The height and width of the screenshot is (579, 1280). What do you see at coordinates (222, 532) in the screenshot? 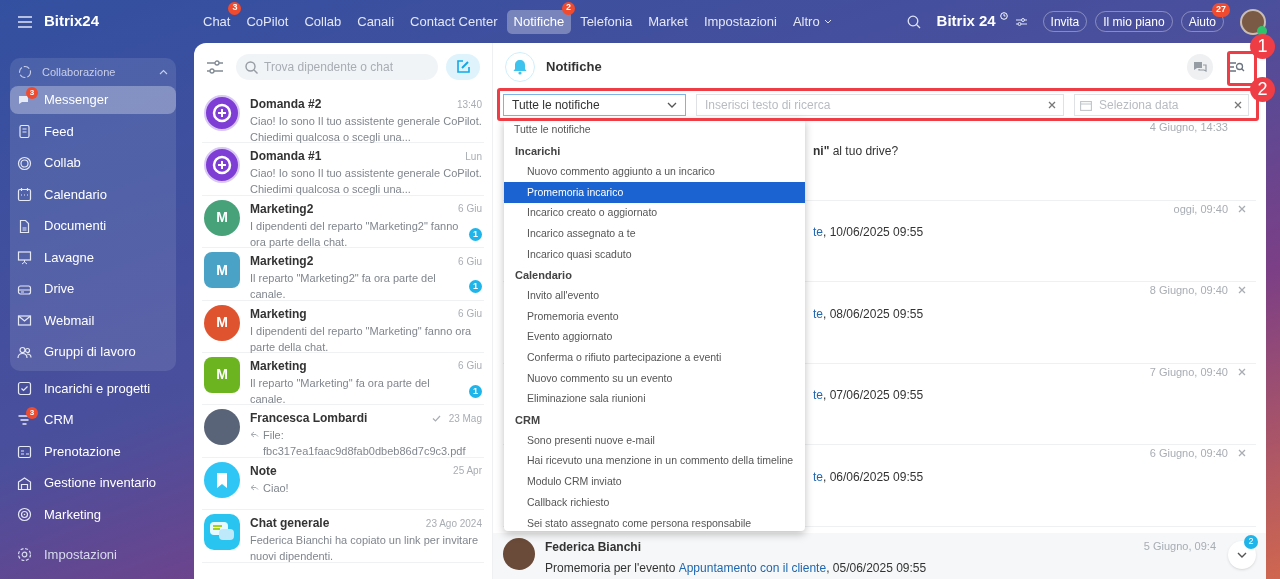
I see `chat-bubbles-avatar` at bounding box center [222, 532].